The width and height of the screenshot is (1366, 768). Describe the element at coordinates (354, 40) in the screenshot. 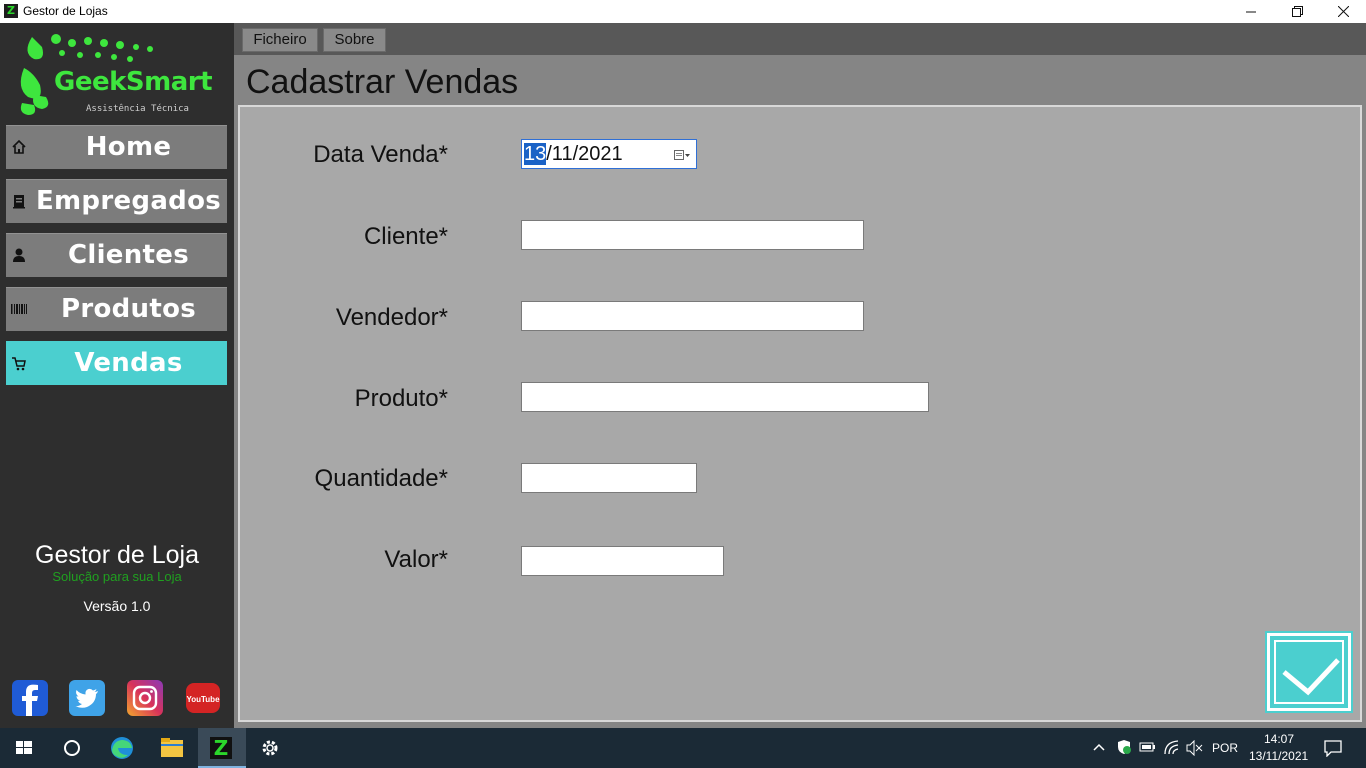

I see `menu-sobre: Sobre` at that location.